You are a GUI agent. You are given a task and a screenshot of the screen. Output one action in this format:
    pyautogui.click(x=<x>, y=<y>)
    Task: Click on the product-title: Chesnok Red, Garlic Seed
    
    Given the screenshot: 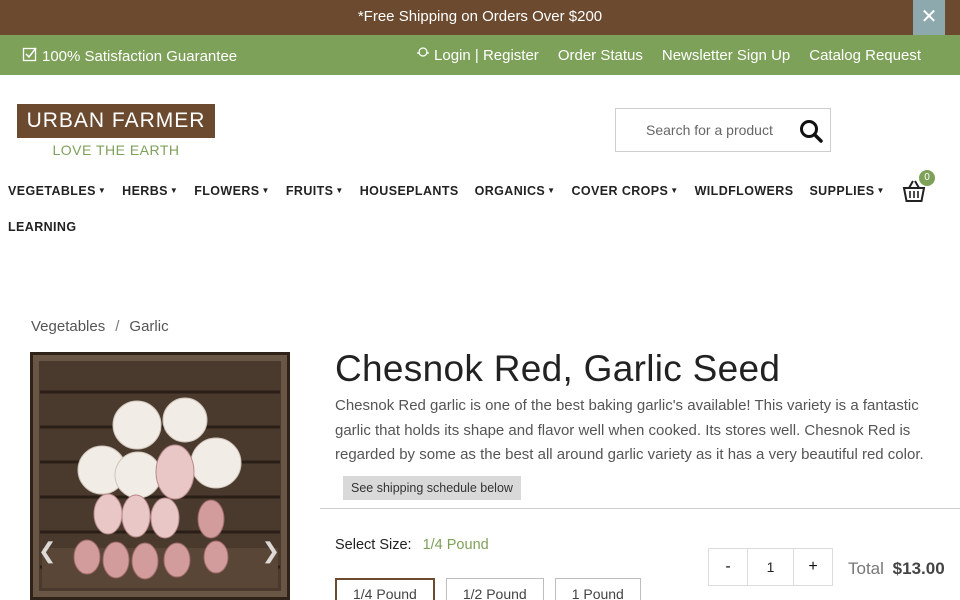 What is the action you would take?
    pyautogui.click(x=558, y=368)
    